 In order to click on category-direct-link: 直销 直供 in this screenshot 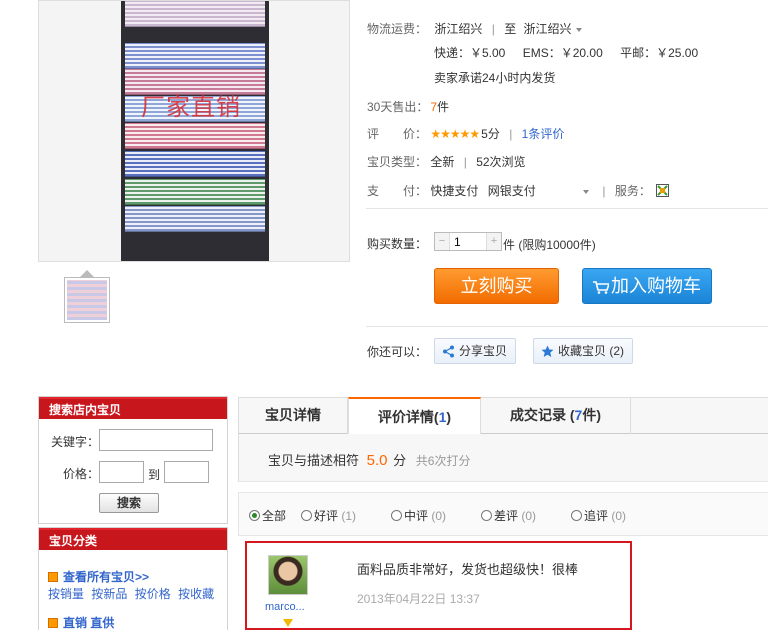, I will do `click(81, 622)`.